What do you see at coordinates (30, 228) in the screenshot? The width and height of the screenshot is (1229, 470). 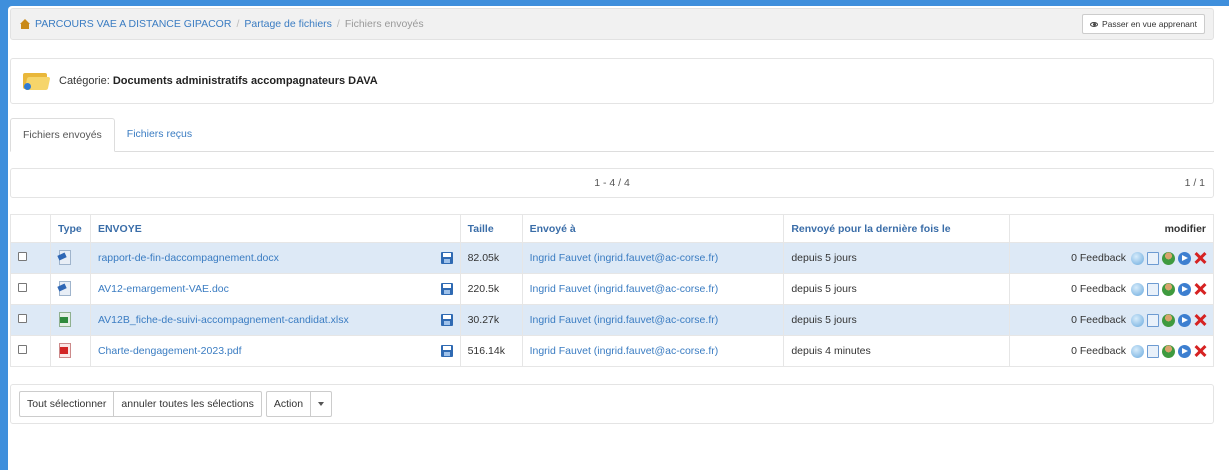 I see `header-select` at bounding box center [30, 228].